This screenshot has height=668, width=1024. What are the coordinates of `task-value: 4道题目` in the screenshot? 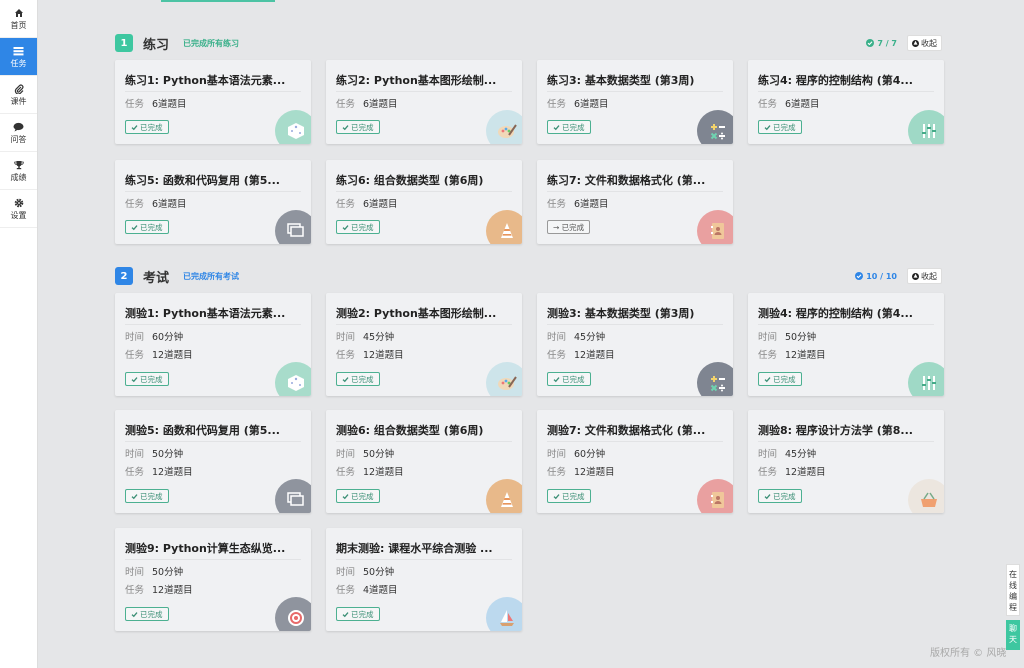 It's located at (380, 590).